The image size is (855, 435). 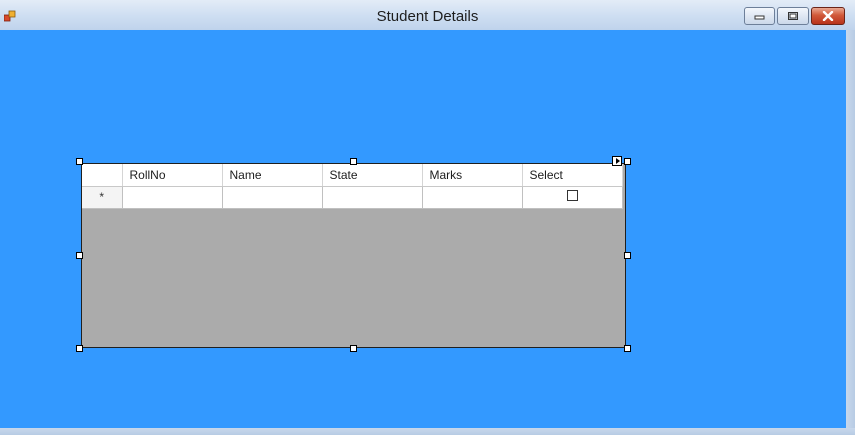 I want to click on cell-name, so click(x=272, y=197).